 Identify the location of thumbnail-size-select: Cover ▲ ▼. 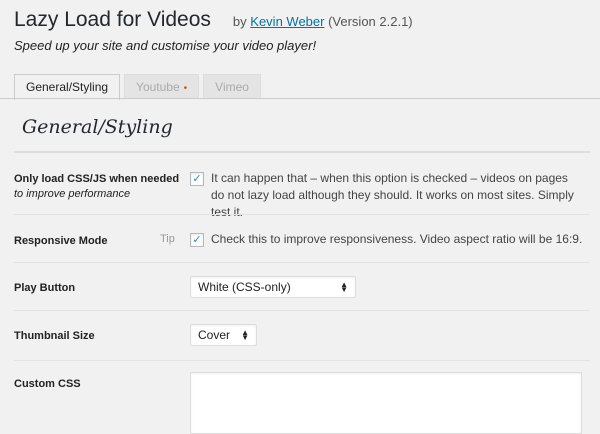
(223, 335).